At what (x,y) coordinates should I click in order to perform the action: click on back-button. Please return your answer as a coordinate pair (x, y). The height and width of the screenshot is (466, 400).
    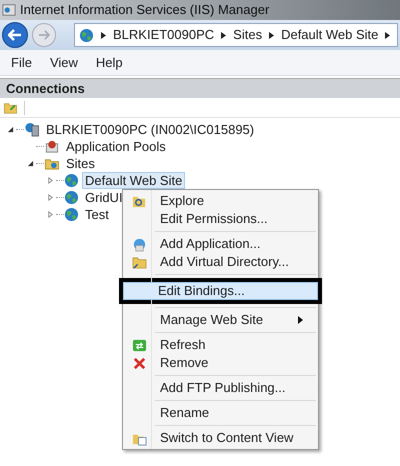
    Looking at the image, I should click on (15, 35).